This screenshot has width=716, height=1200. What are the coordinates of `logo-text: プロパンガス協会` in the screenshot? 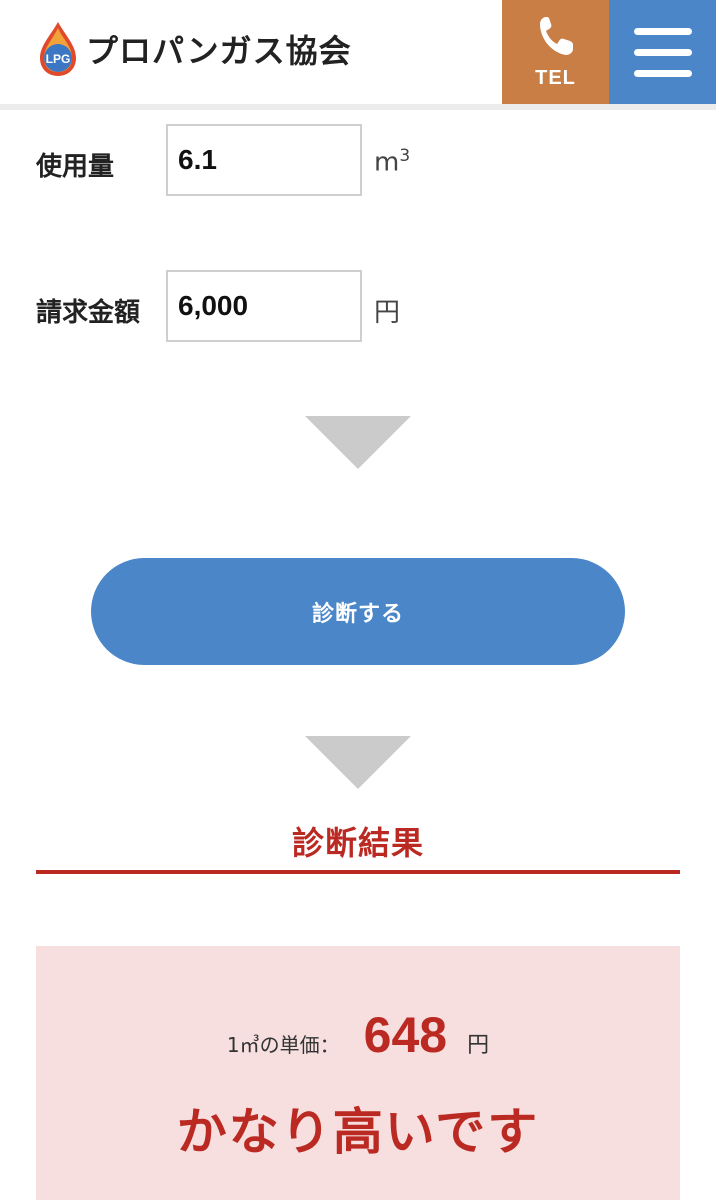 It's located at (219, 51).